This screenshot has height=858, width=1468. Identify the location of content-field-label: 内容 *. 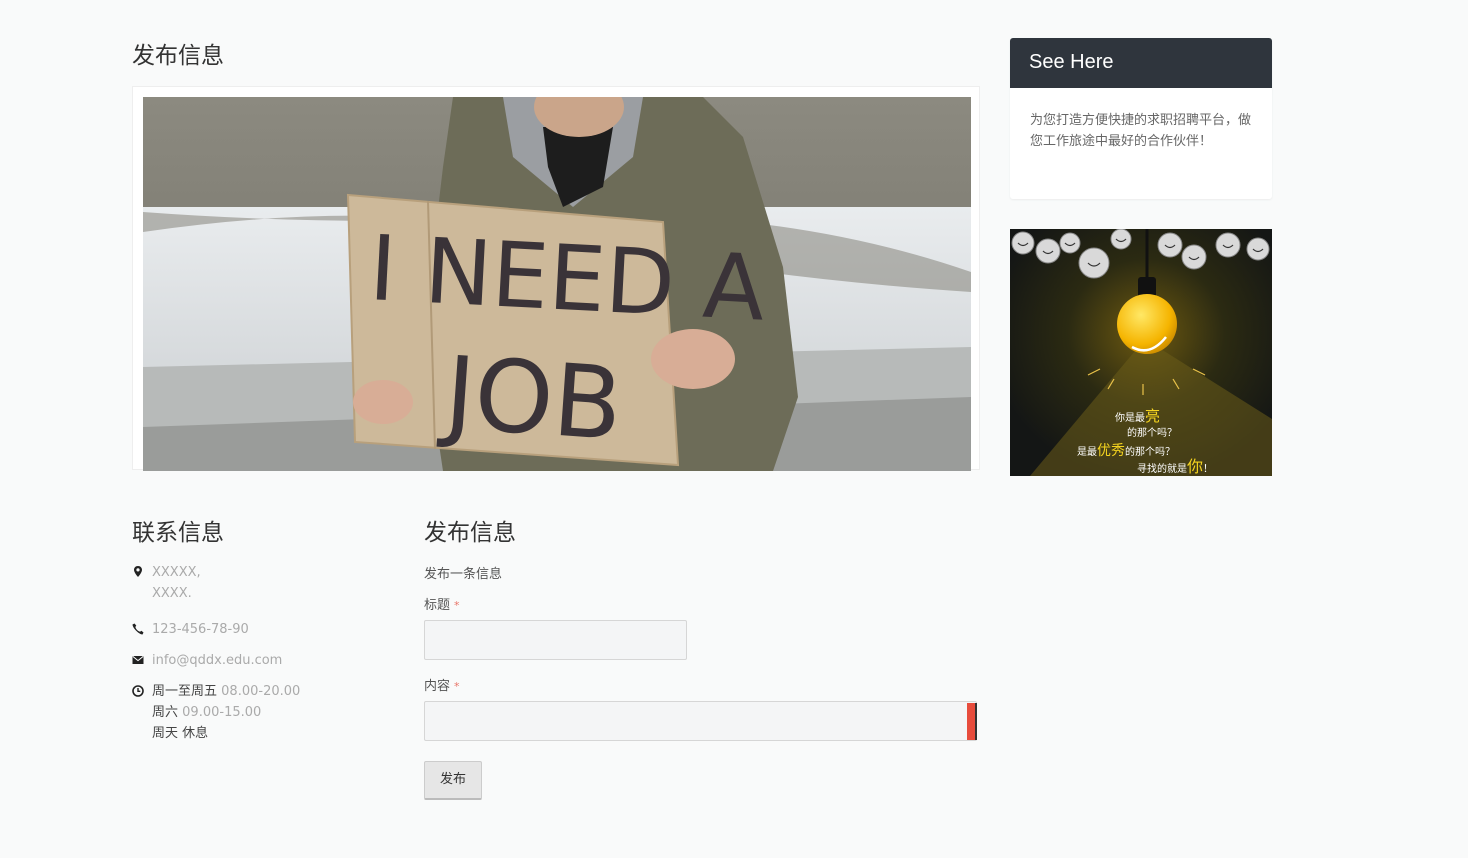
(442, 686).